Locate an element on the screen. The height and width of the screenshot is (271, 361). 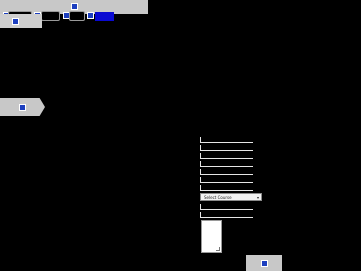
course-select-value: Select Course is located at coordinates (218, 197).